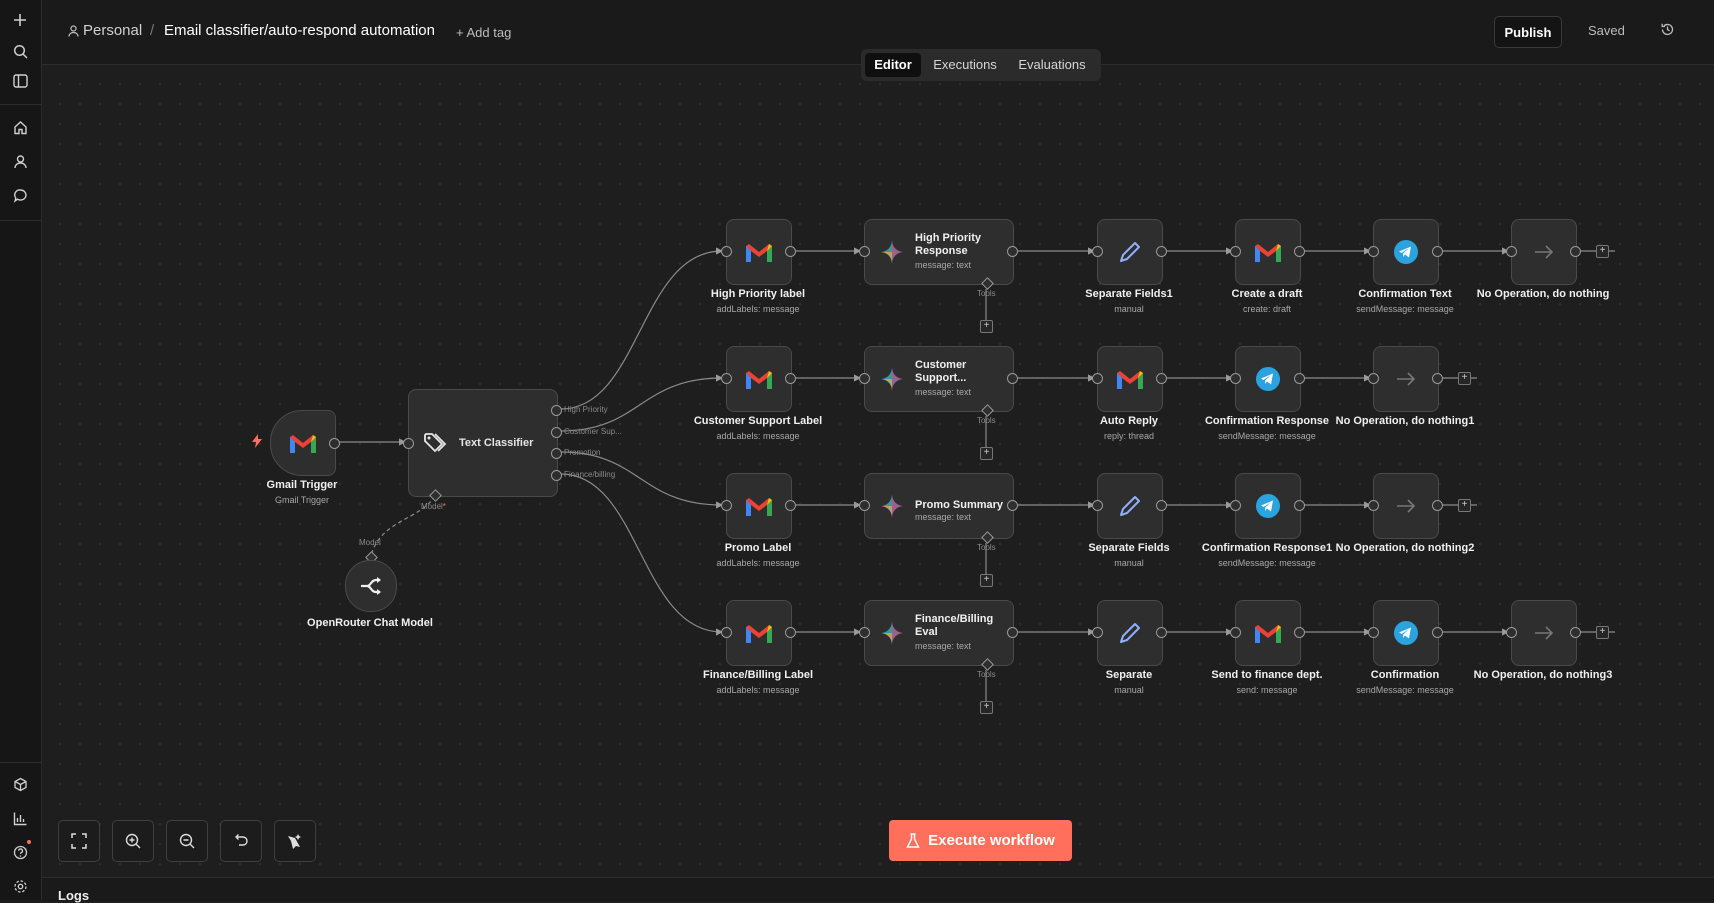 The height and width of the screenshot is (903, 1714). Describe the element at coordinates (20, 20) in the screenshot. I see `plus-icon` at that location.